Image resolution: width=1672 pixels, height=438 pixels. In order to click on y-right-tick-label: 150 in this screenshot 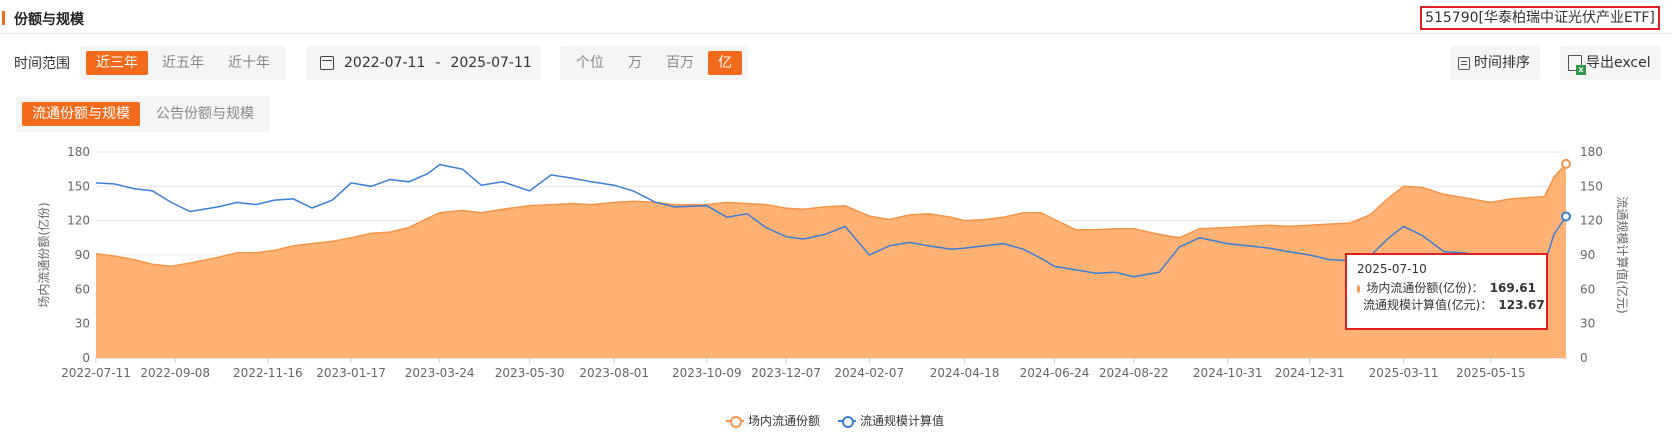, I will do `click(1591, 186)`.